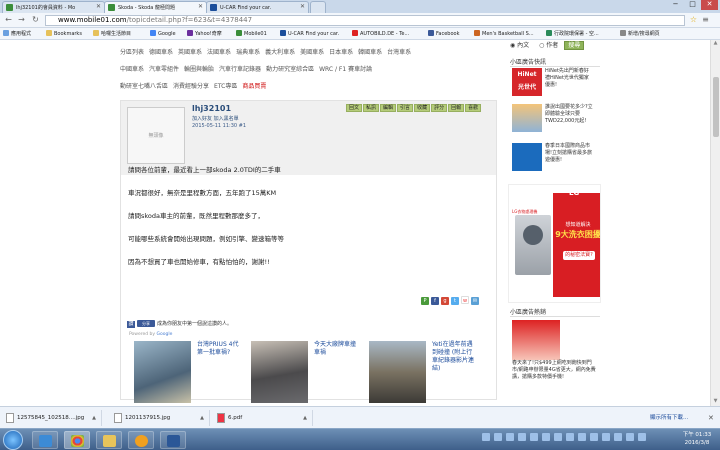 This screenshot has width=720, height=450. What do you see at coordinates (312, 52) in the screenshot?
I see `category-link: 美國車系` at bounding box center [312, 52].